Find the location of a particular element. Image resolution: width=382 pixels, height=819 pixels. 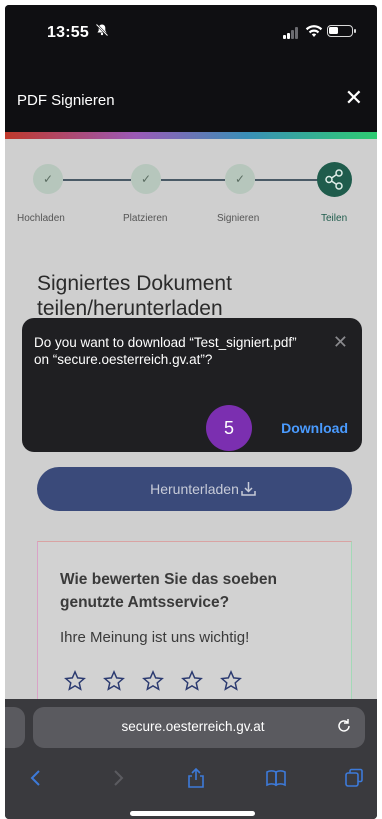

download-button-label: Herunterladen is located at coordinates (194, 489).